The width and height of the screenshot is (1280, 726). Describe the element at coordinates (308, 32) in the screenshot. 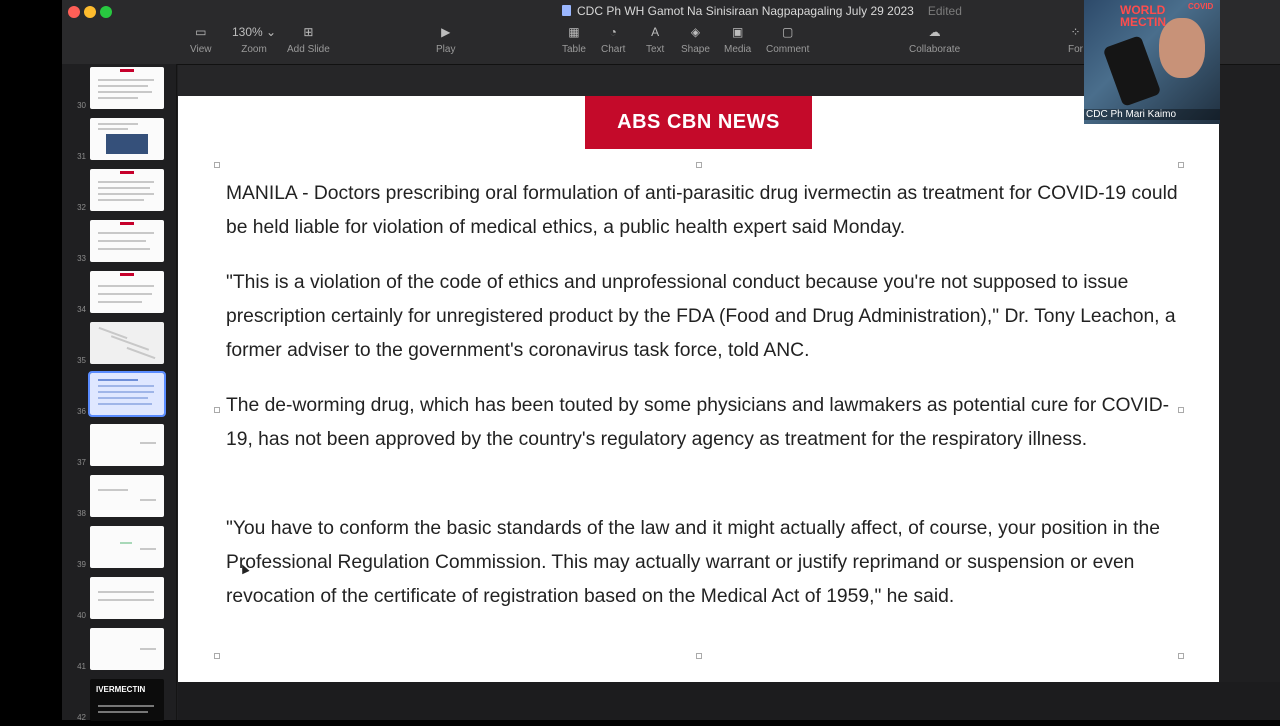

I see `add-slide-icon: ⊞` at that location.